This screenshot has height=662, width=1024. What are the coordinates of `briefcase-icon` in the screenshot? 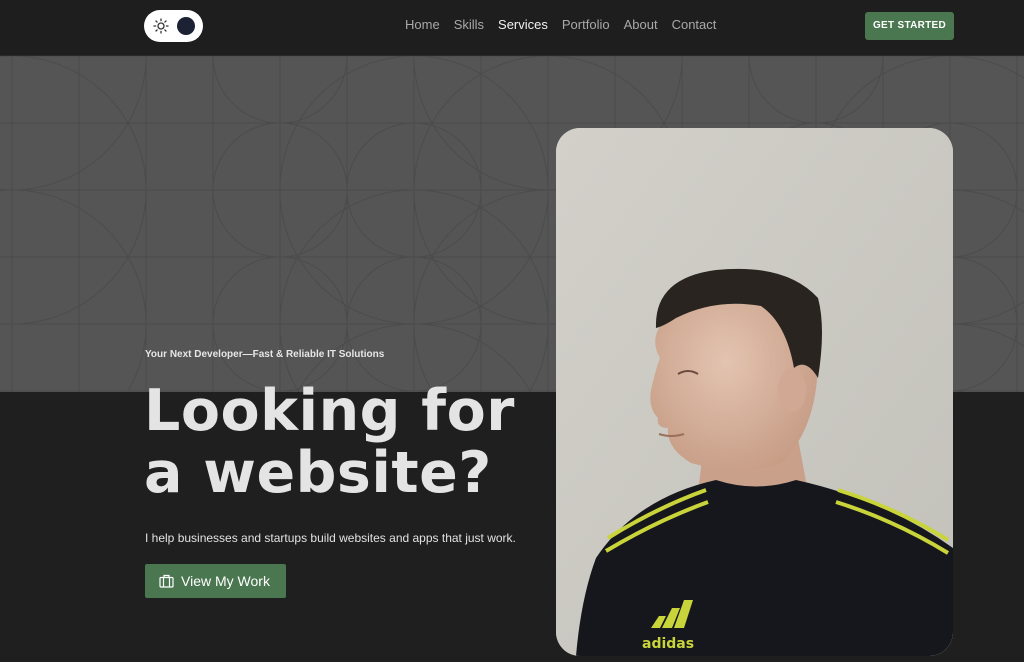 It's located at (166, 581).